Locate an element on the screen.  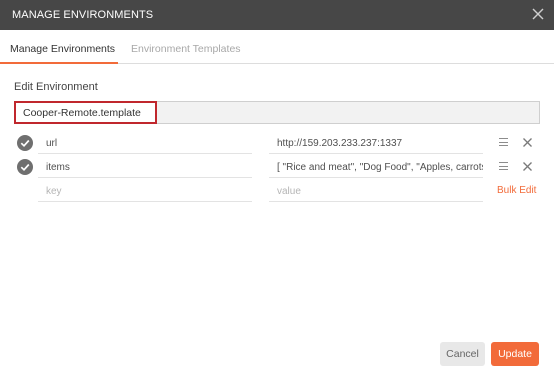
bulk-edit-link: Bulk Edit is located at coordinates (516, 190).